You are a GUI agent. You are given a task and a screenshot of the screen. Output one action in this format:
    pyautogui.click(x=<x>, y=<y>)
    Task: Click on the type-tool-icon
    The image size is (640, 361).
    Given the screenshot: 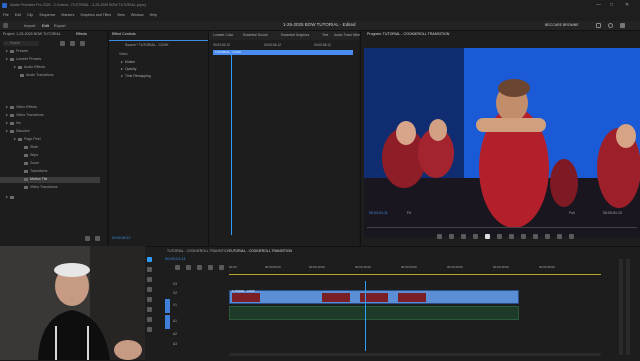 What is the action you would take?
    pyautogui.click(x=149, y=329)
    